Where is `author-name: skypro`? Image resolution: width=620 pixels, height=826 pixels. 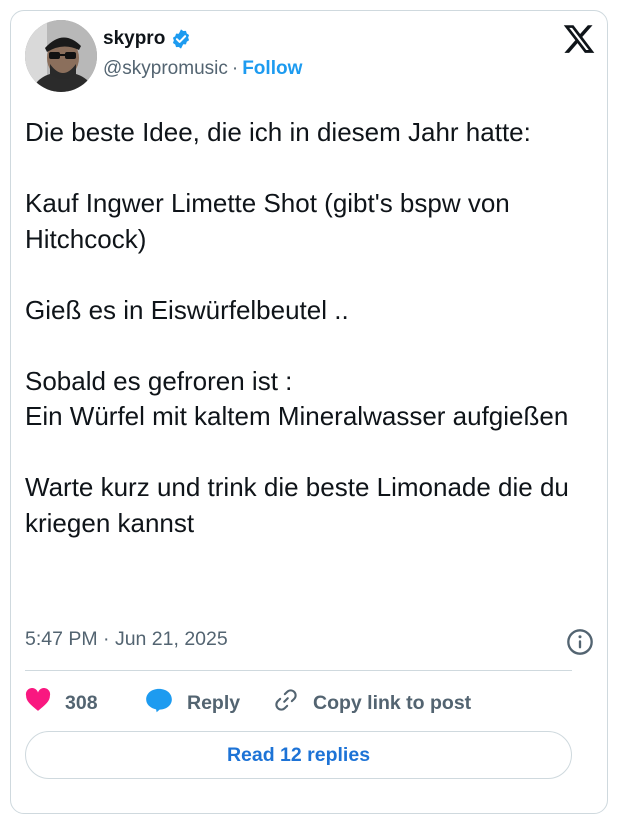 author-name: skypro is located at coordinates (134, 39).